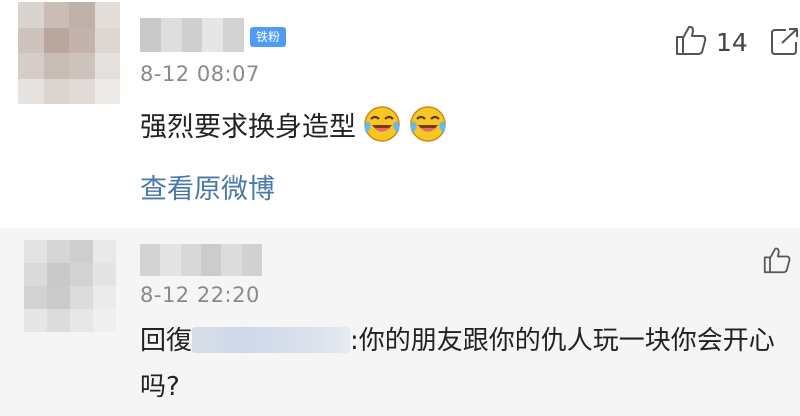 The height and width of the screenshot is (416, 800). I want to click on comment-body: 强烈要求换身造型, so click(294, 124).